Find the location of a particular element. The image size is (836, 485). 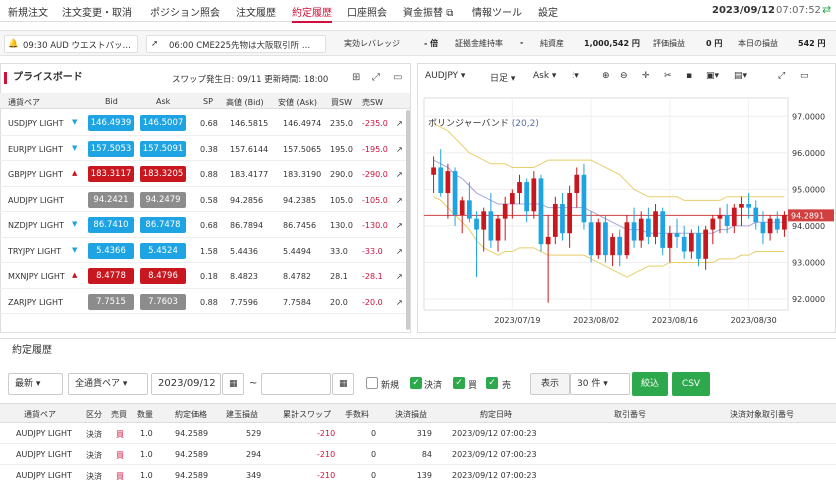

nav-order-history: 注文履歴 is located at coordinates (256, 11).